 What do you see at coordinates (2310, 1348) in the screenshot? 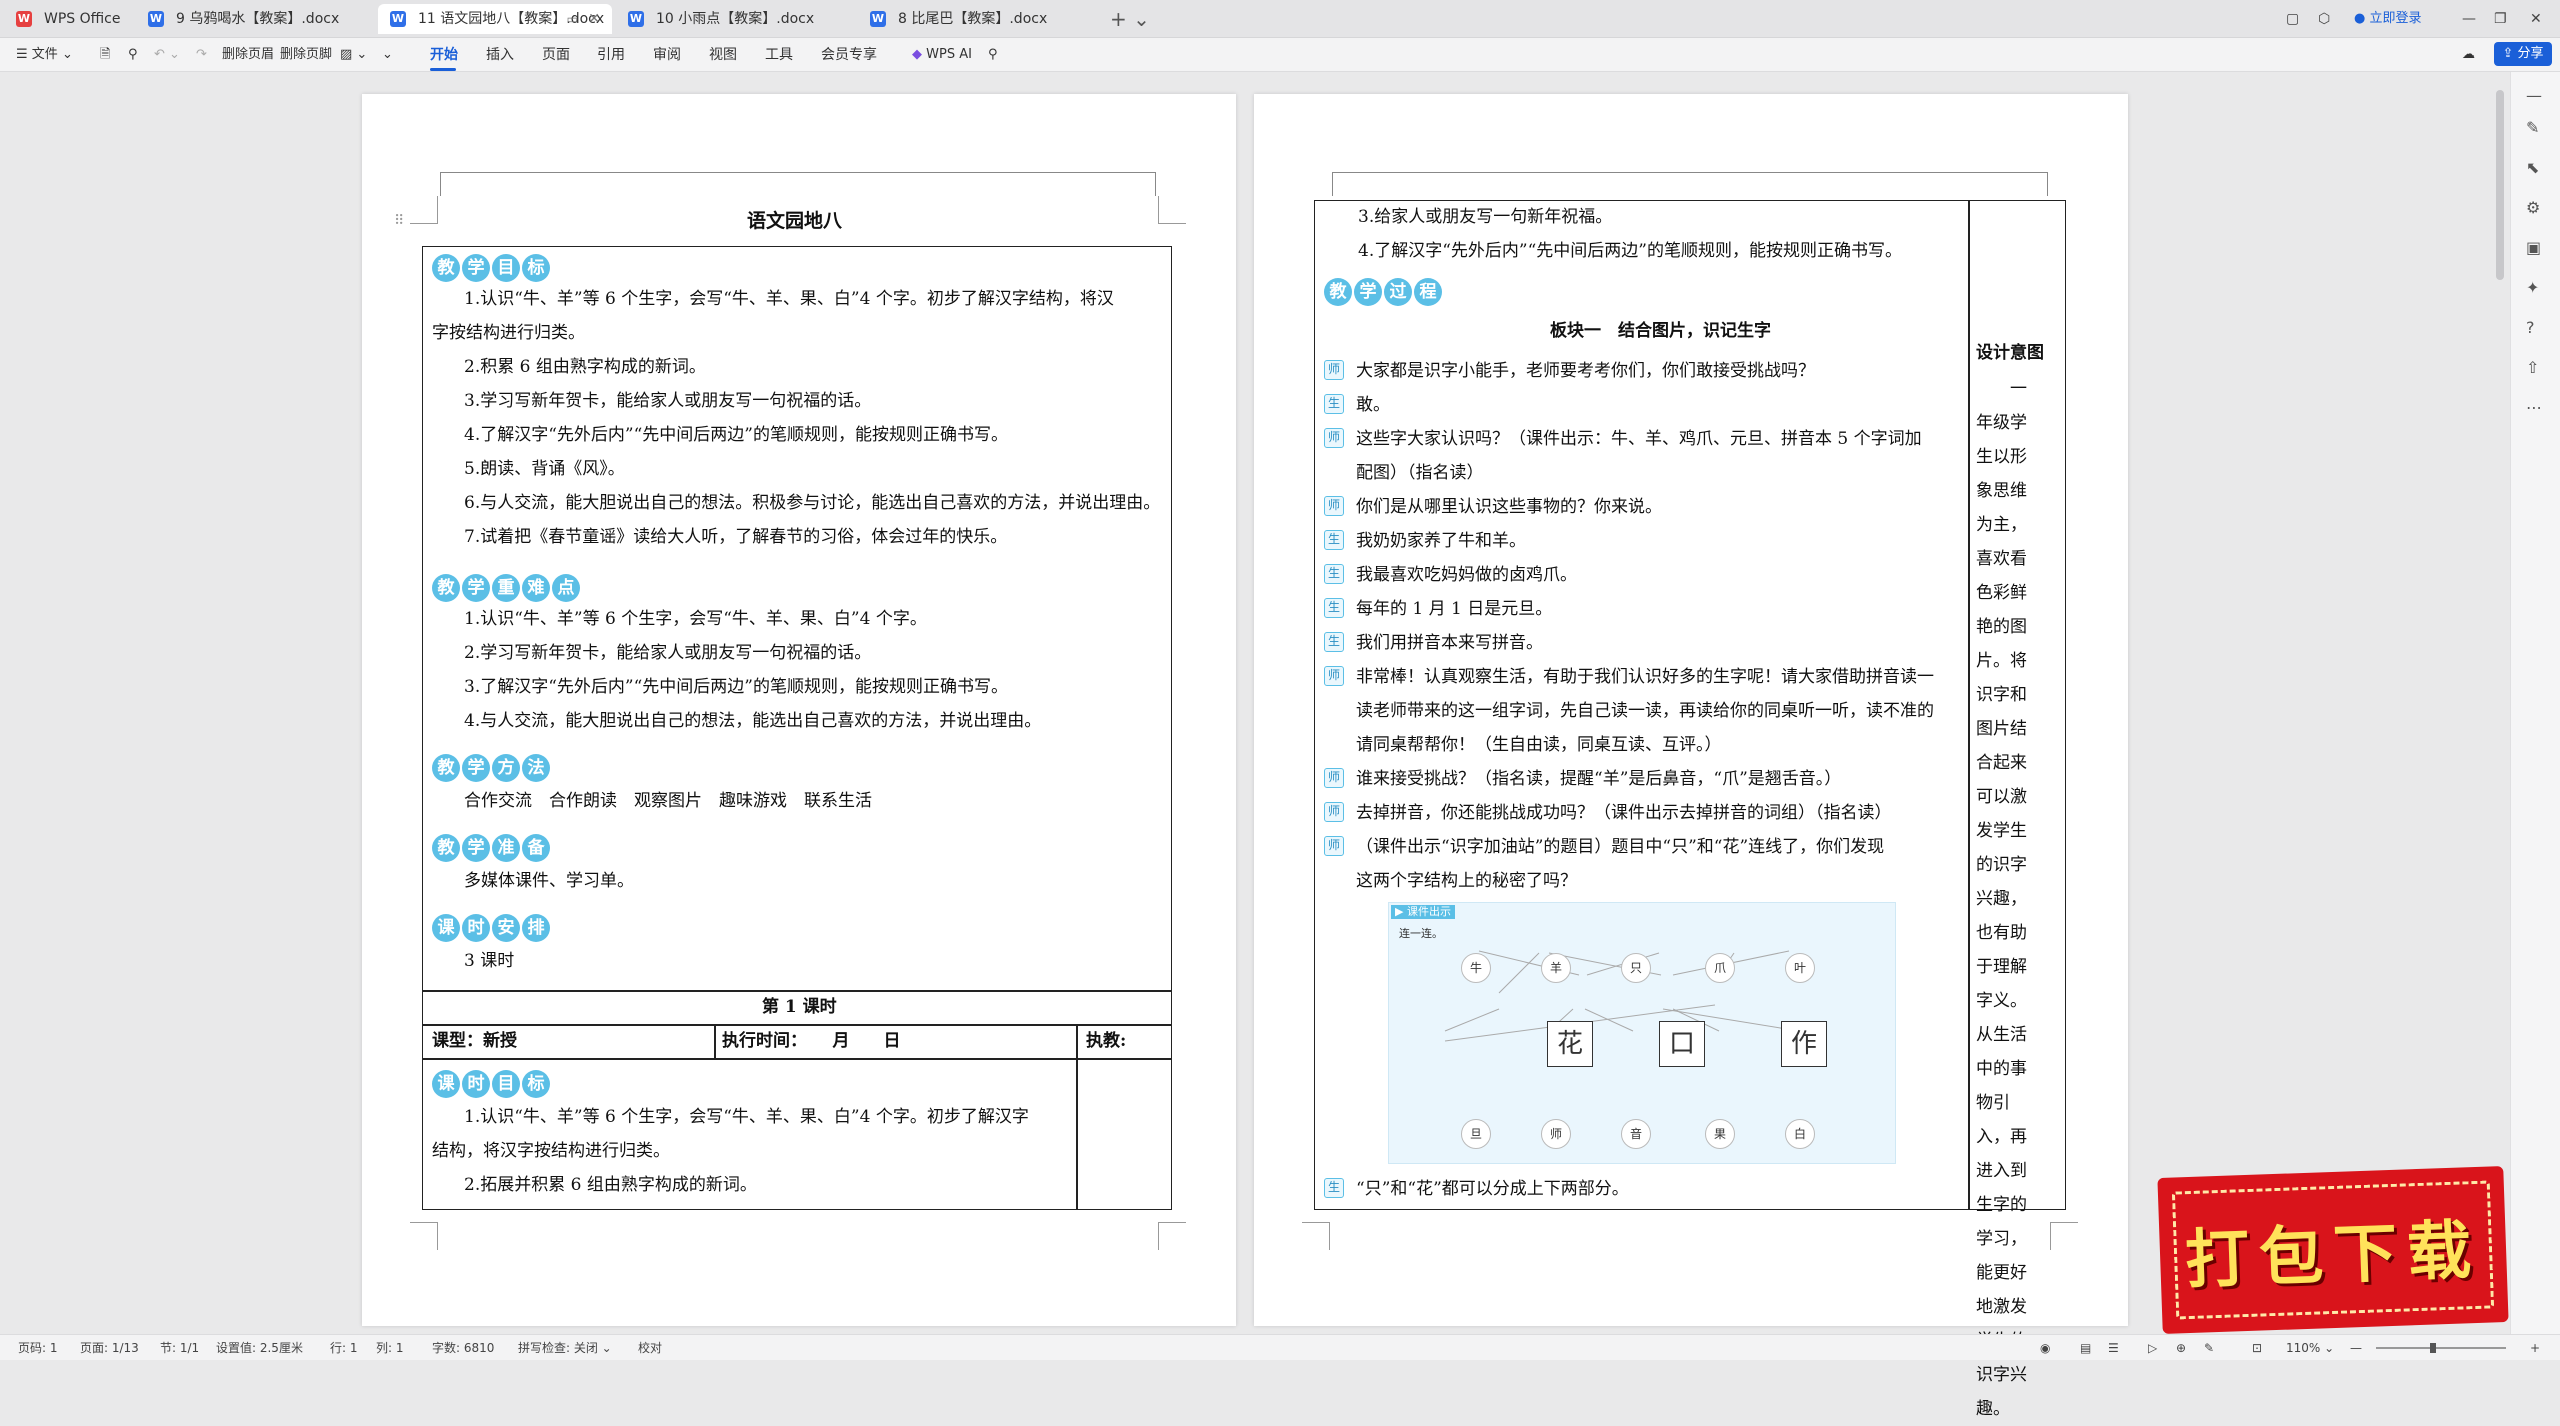
I see `zoom-level: 110% ⌄` at bounding box center [2310, 1348].